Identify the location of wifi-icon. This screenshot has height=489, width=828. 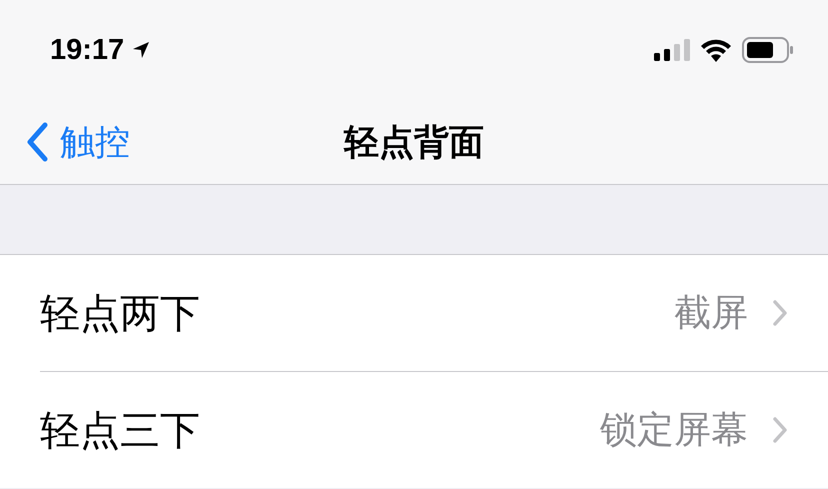
(716, 50).